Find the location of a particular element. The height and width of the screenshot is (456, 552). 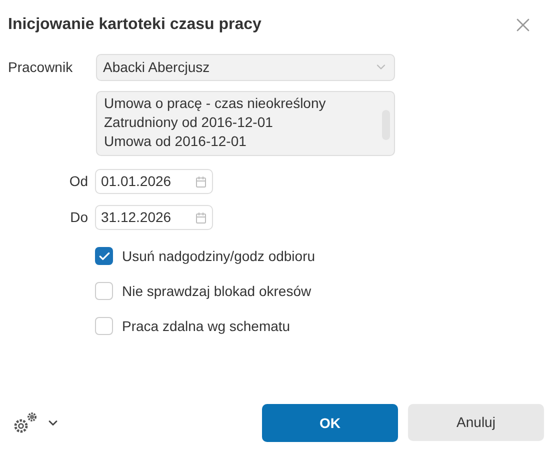

cancel-button: Anuluj is located at coordinates (476, 422).